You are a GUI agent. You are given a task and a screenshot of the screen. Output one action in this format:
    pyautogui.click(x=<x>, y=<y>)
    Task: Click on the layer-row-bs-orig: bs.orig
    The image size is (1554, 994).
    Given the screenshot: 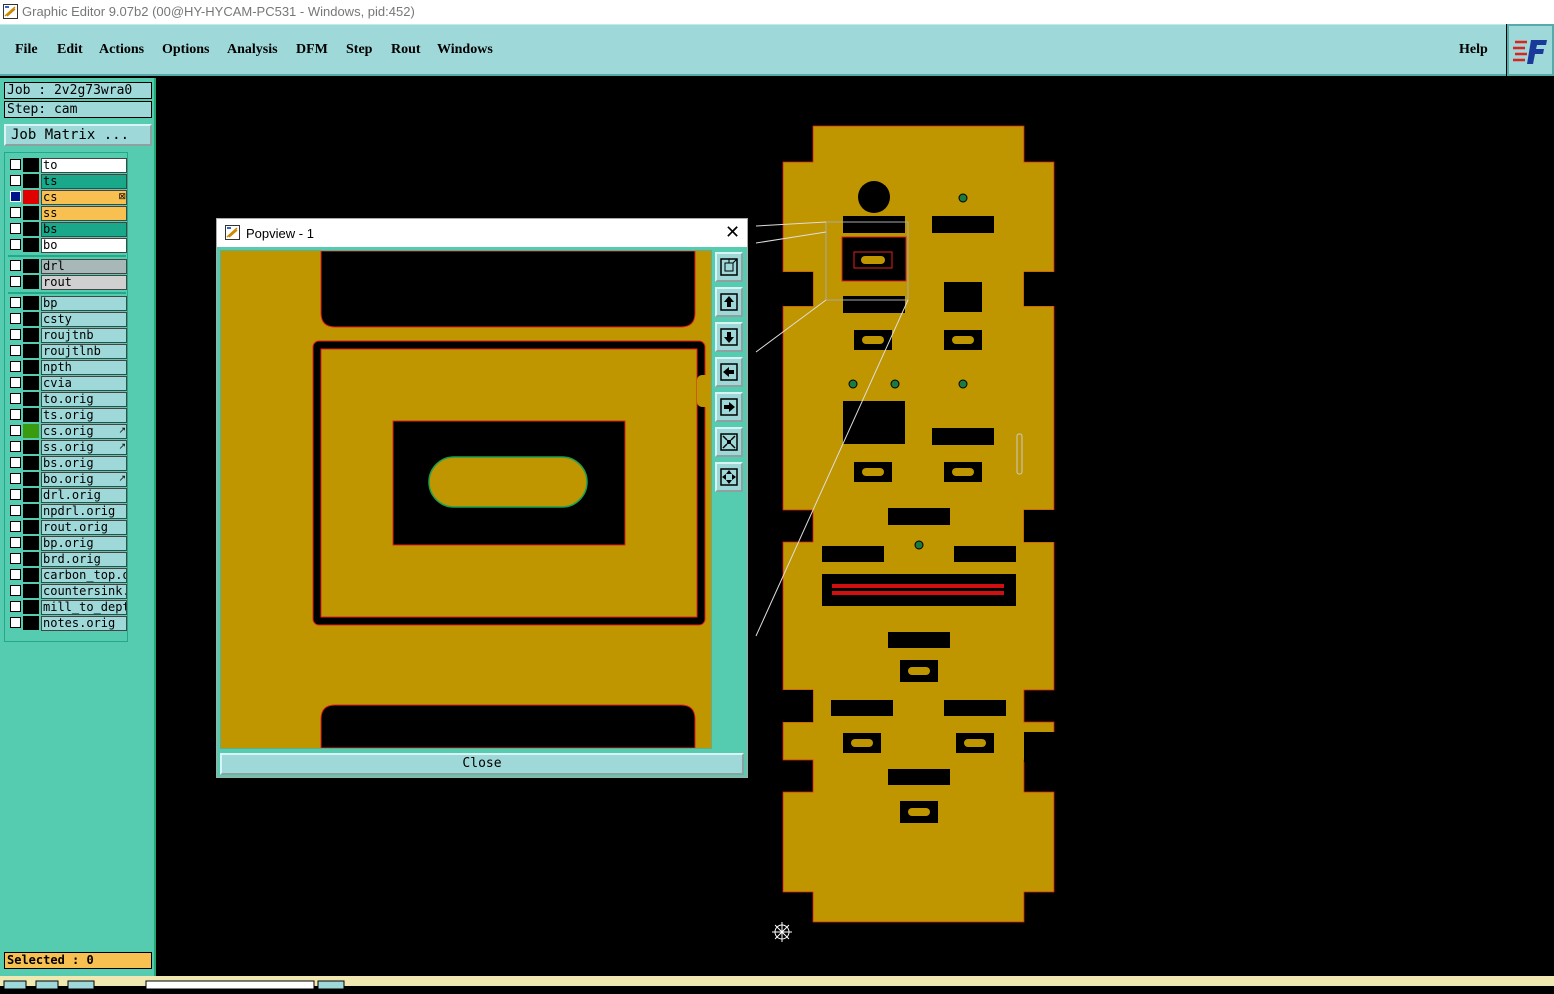 What is the action you would take?
    pyautogui.click(x=67, y=463)
    